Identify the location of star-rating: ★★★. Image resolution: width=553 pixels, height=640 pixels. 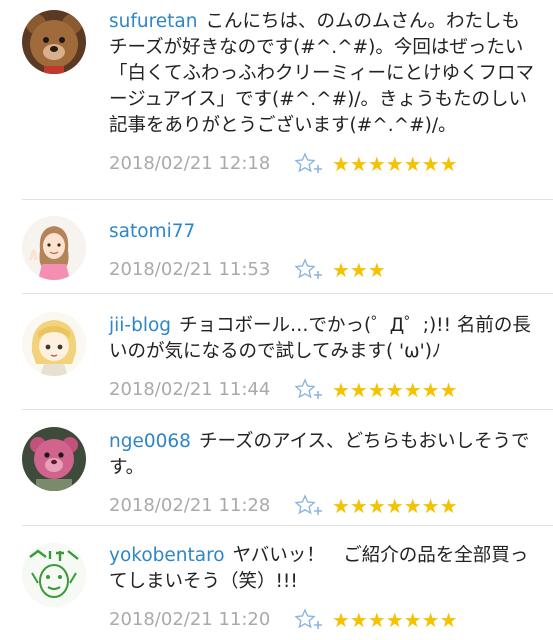
(359, 270).